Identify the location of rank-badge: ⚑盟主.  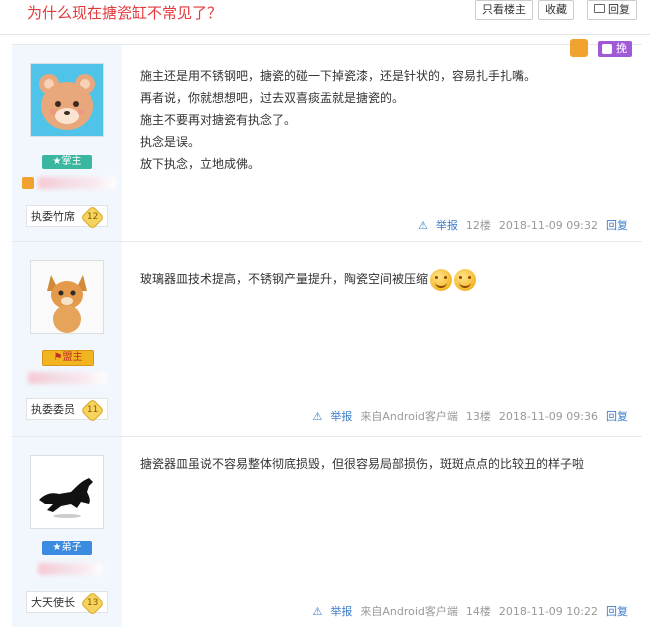
(68, 358).